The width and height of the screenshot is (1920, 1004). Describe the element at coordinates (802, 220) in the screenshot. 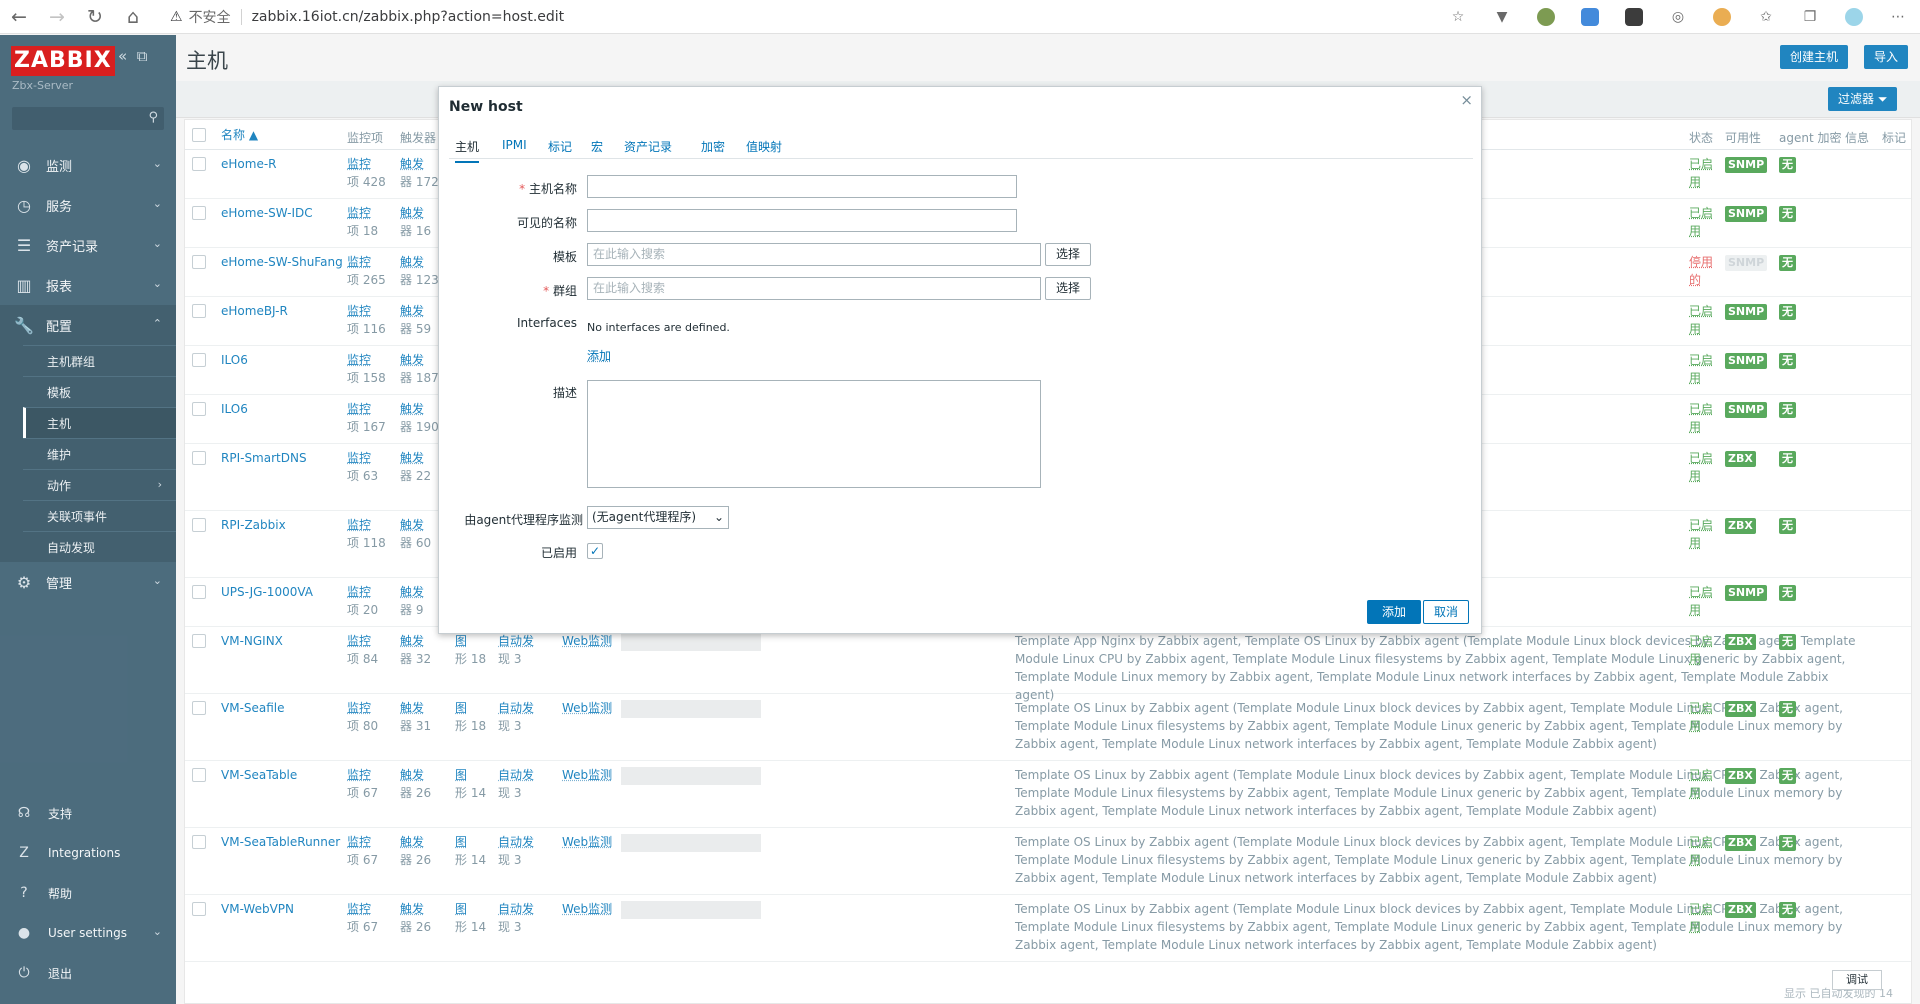

I see `visible-name-input` at that location.